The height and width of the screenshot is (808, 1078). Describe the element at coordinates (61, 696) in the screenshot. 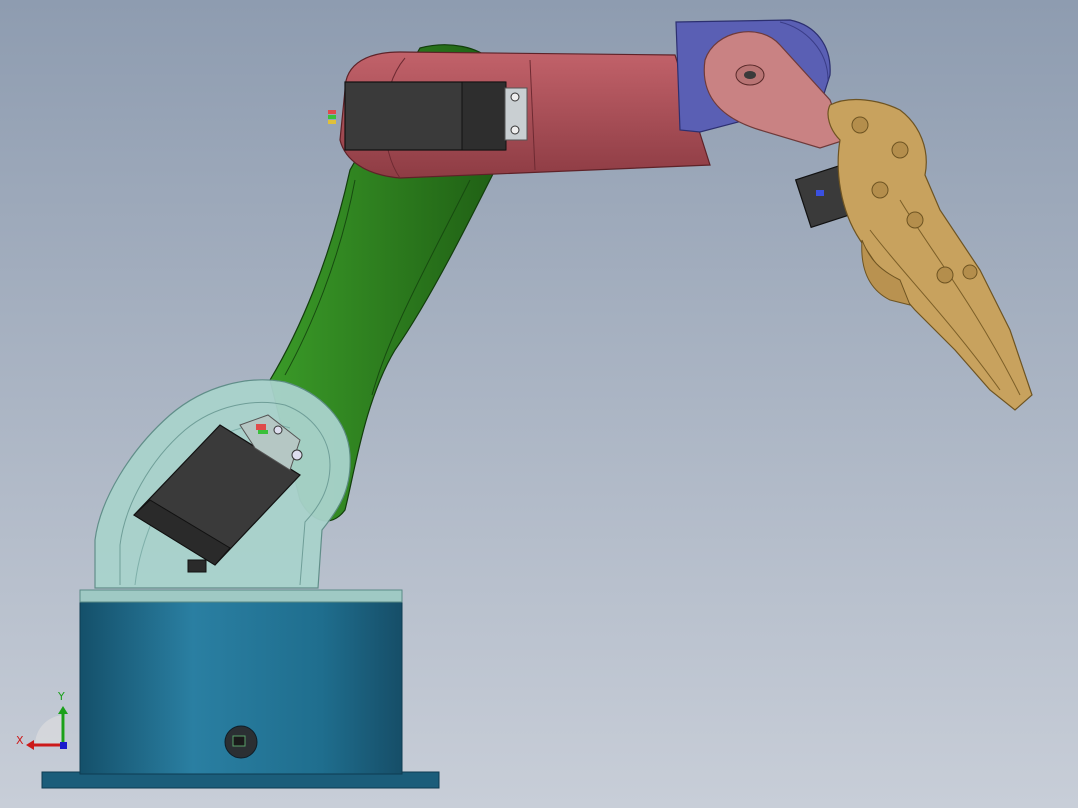

I see `y-axis-label: Y` at that location.